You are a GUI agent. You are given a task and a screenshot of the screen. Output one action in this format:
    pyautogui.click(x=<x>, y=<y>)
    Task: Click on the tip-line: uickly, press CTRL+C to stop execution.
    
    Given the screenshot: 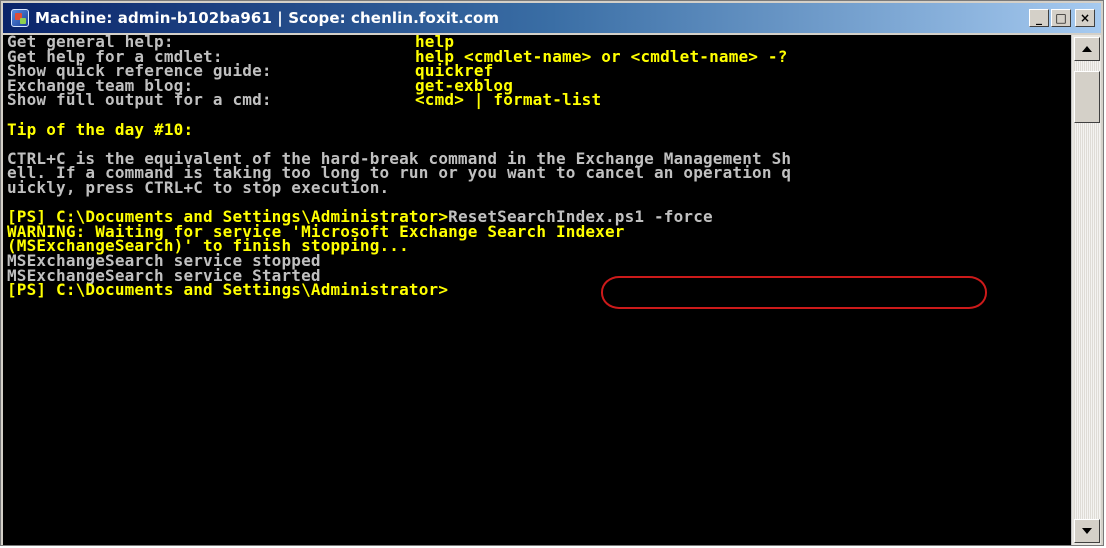 What is the action you would take?
    pyautogui.click(x=198, y=187)
    